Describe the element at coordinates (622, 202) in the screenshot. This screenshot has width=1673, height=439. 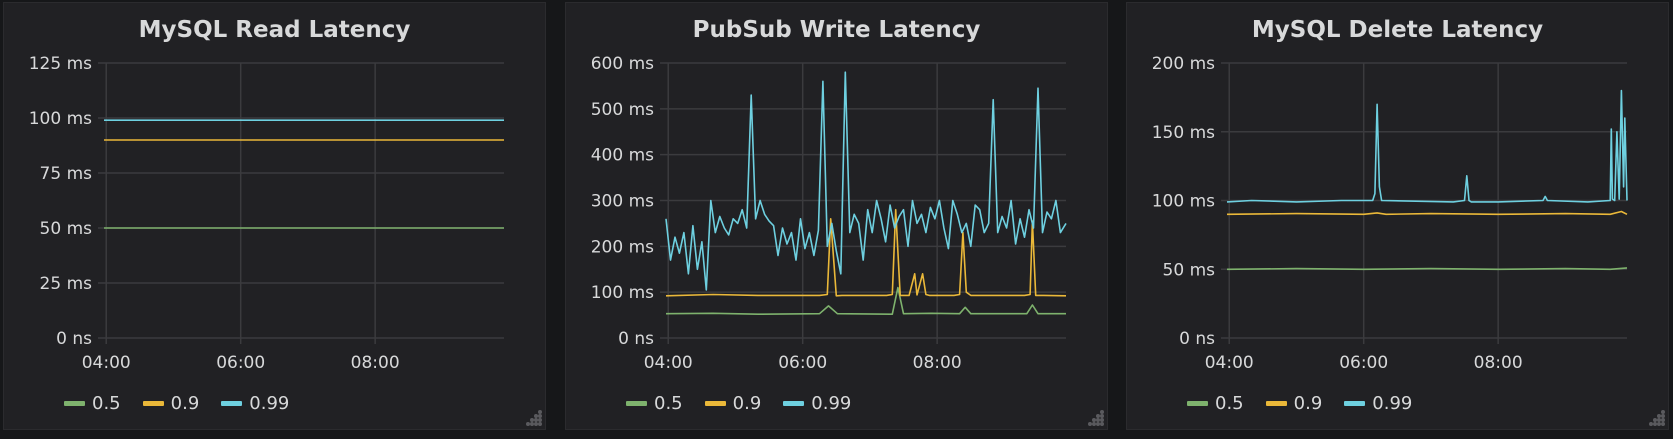
I see `y-tick-label: 300 ms` at that location.